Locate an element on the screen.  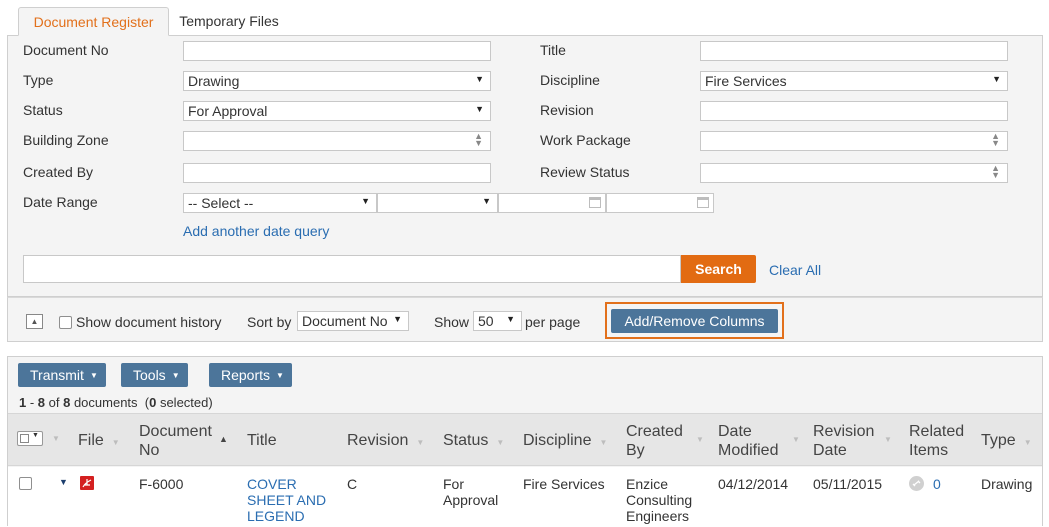
building-zone-select: ▲ ▼ is located at coordinates (337, 141).